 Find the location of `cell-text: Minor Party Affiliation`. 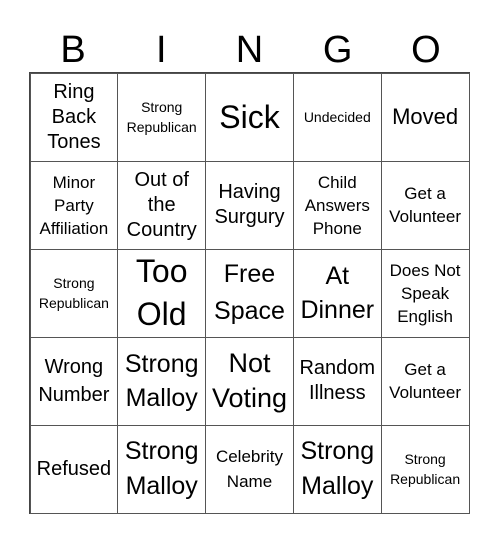

cell-text: Minor Party Affiliation is located at coordinates (74, 205).